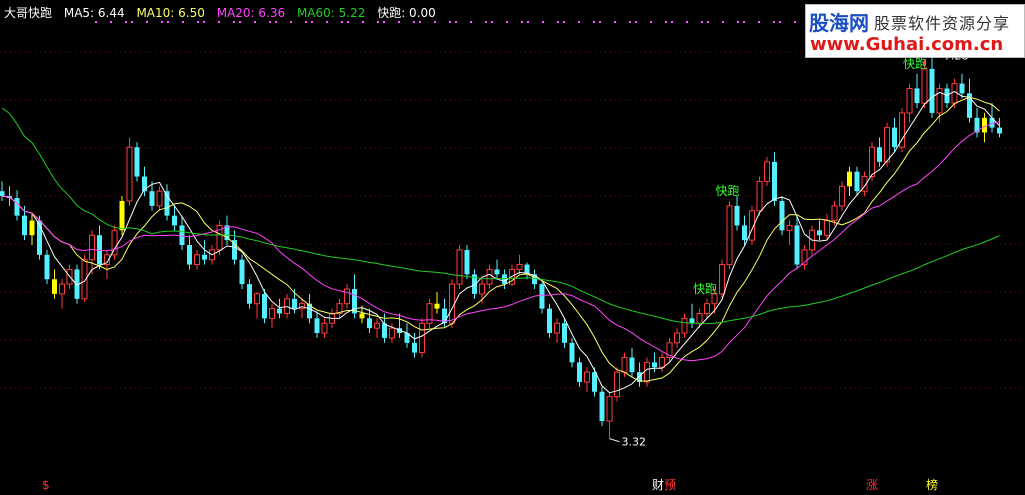 The image size is (1025, 495). What do you see at coordinates (94, 13) in the screenshot?
I see `ma5-value: MA5: 6.44` at bounding box center [94, 13].